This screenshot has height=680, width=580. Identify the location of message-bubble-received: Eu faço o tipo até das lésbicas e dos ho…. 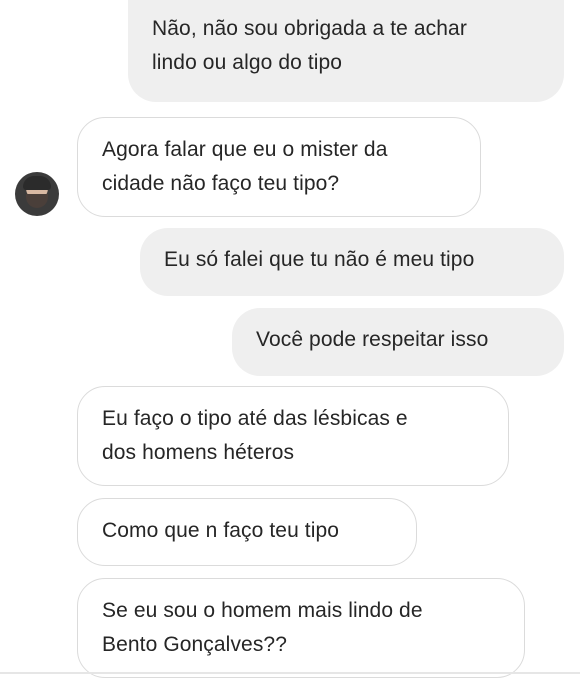
(293, 436).